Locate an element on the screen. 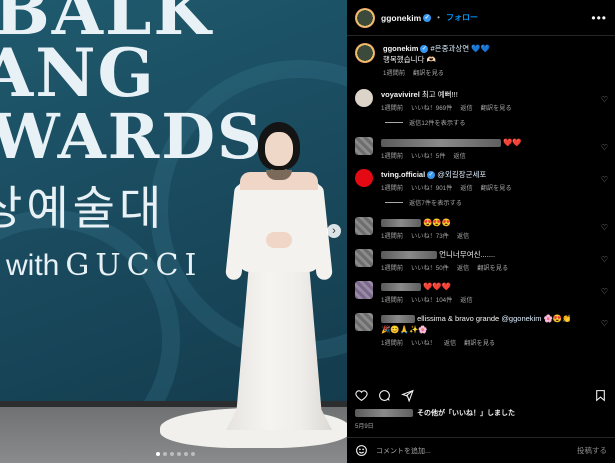 The height and width of the screenshot is (463, 615). comment-likes: いいね！73件 is located at coordinates (430, 235).